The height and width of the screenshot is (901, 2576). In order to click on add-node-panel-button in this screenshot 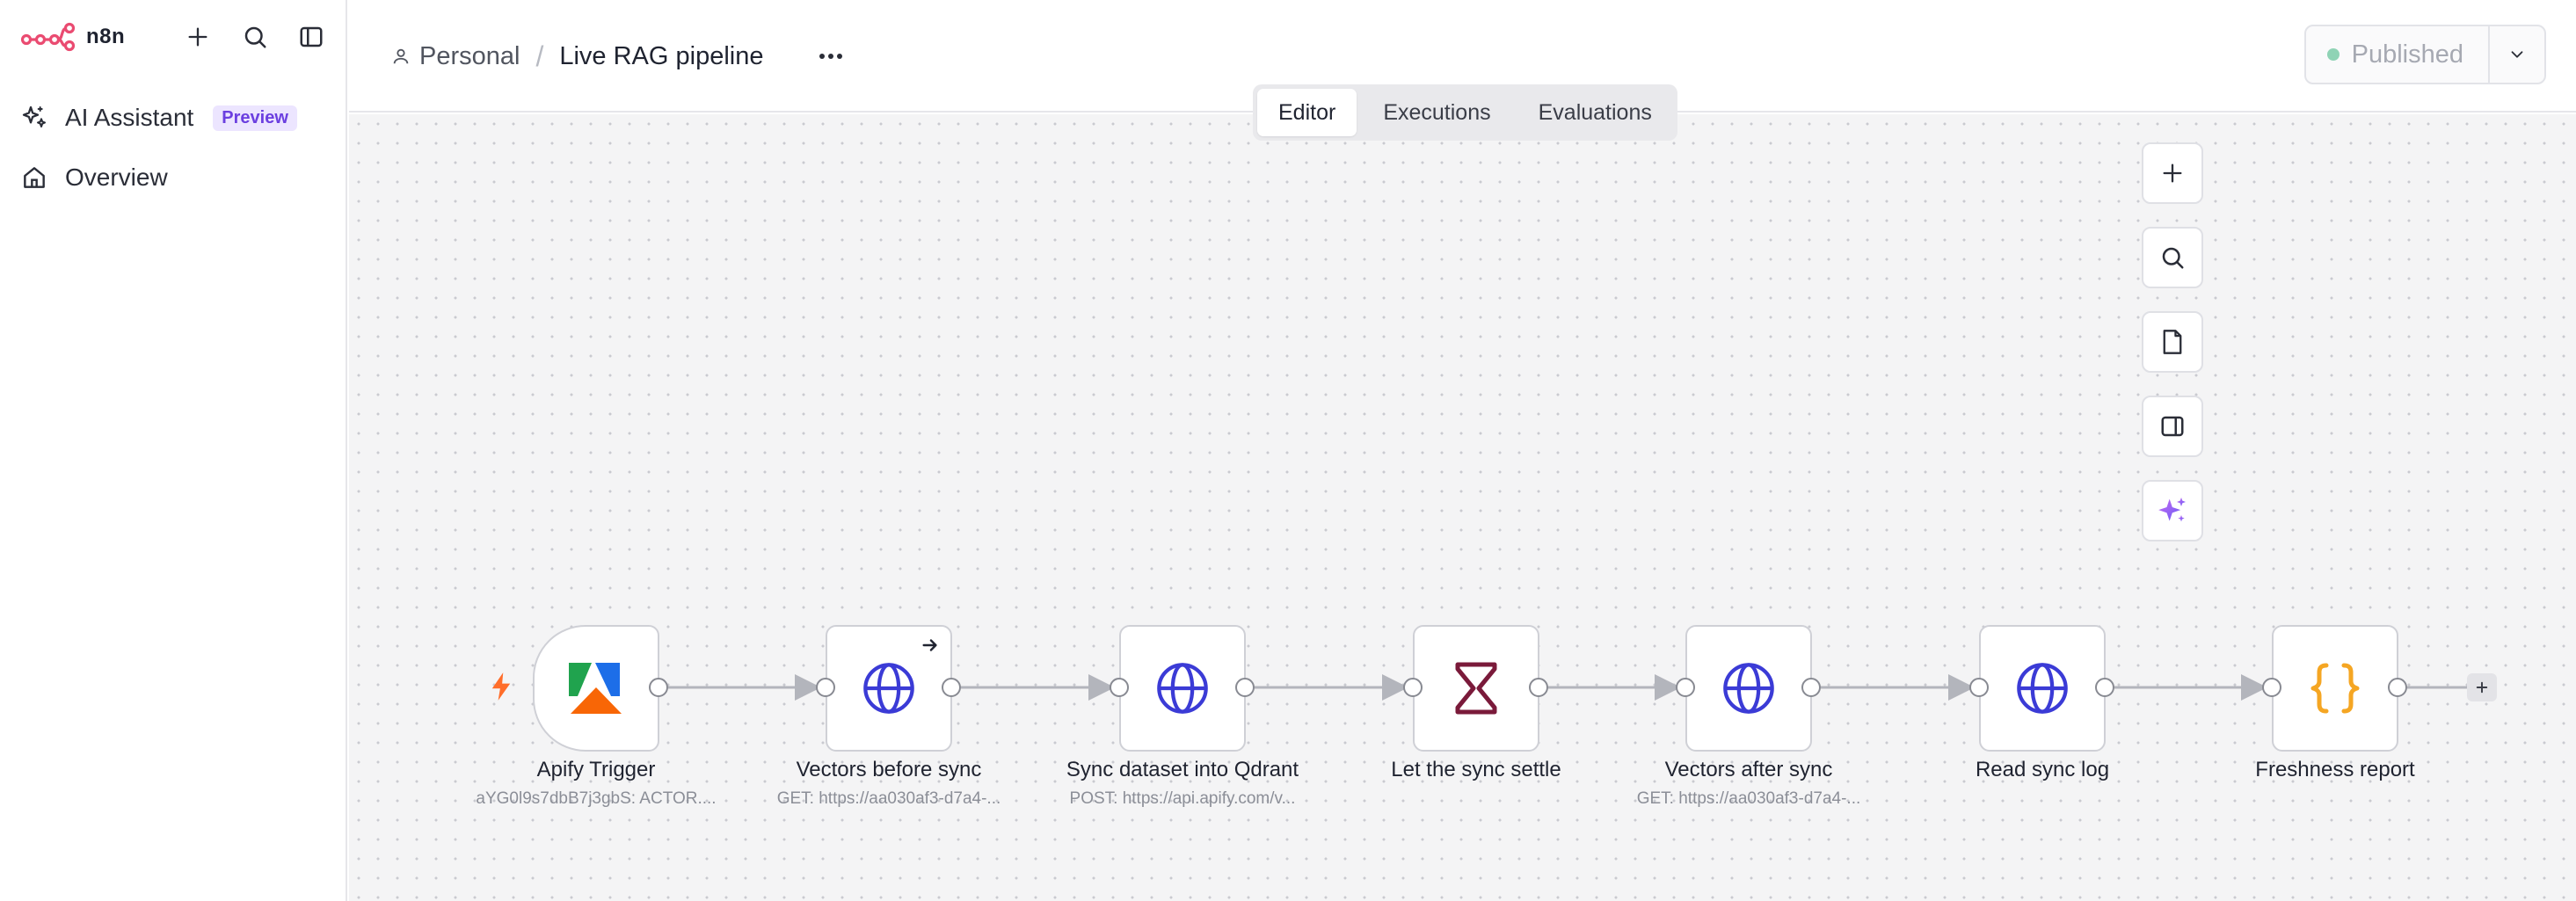, I will do `click(2172, 173)`.